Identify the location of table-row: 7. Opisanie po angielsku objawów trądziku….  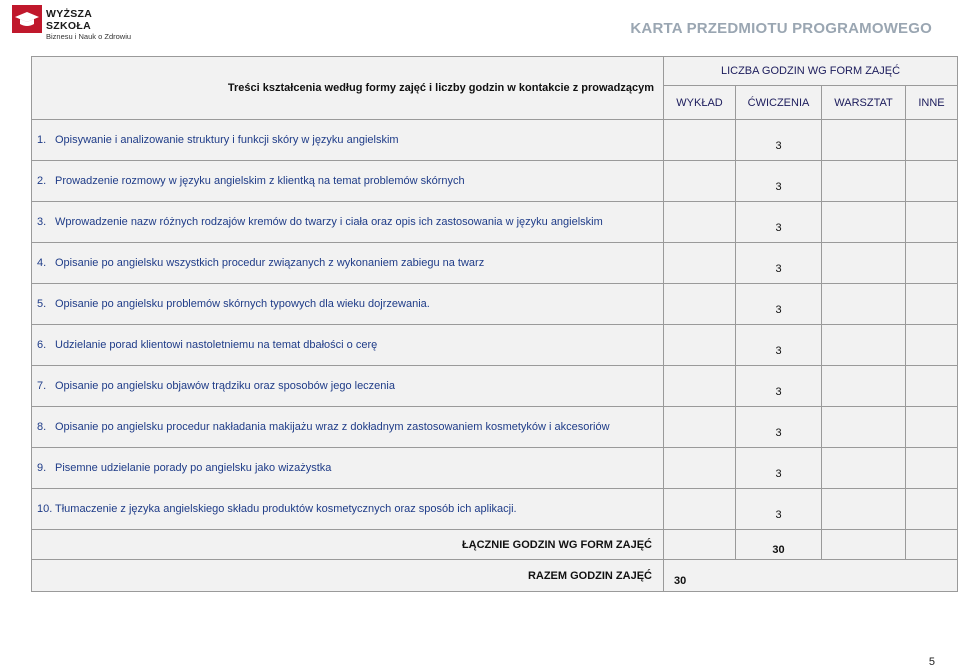
(494, 386).